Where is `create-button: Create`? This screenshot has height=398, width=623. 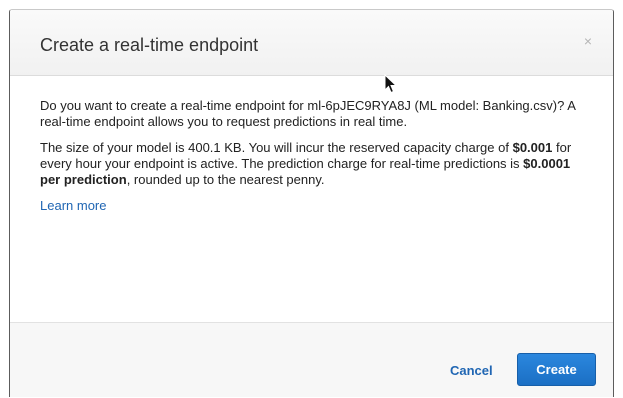
create-button: Create is located at coordinates (556, 369).